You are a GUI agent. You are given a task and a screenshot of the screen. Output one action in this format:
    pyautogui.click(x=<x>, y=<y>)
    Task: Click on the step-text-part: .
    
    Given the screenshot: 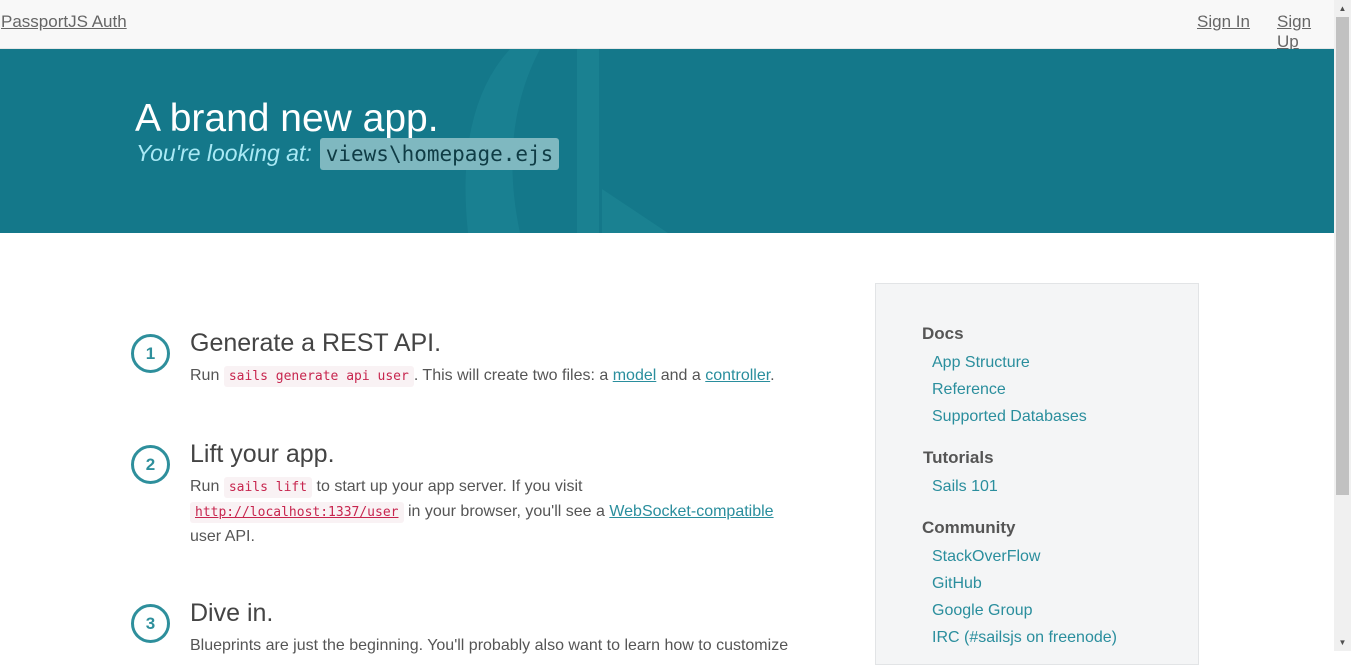 What is the action you would take?
    pyautogui.click(x=772, y=375)
    